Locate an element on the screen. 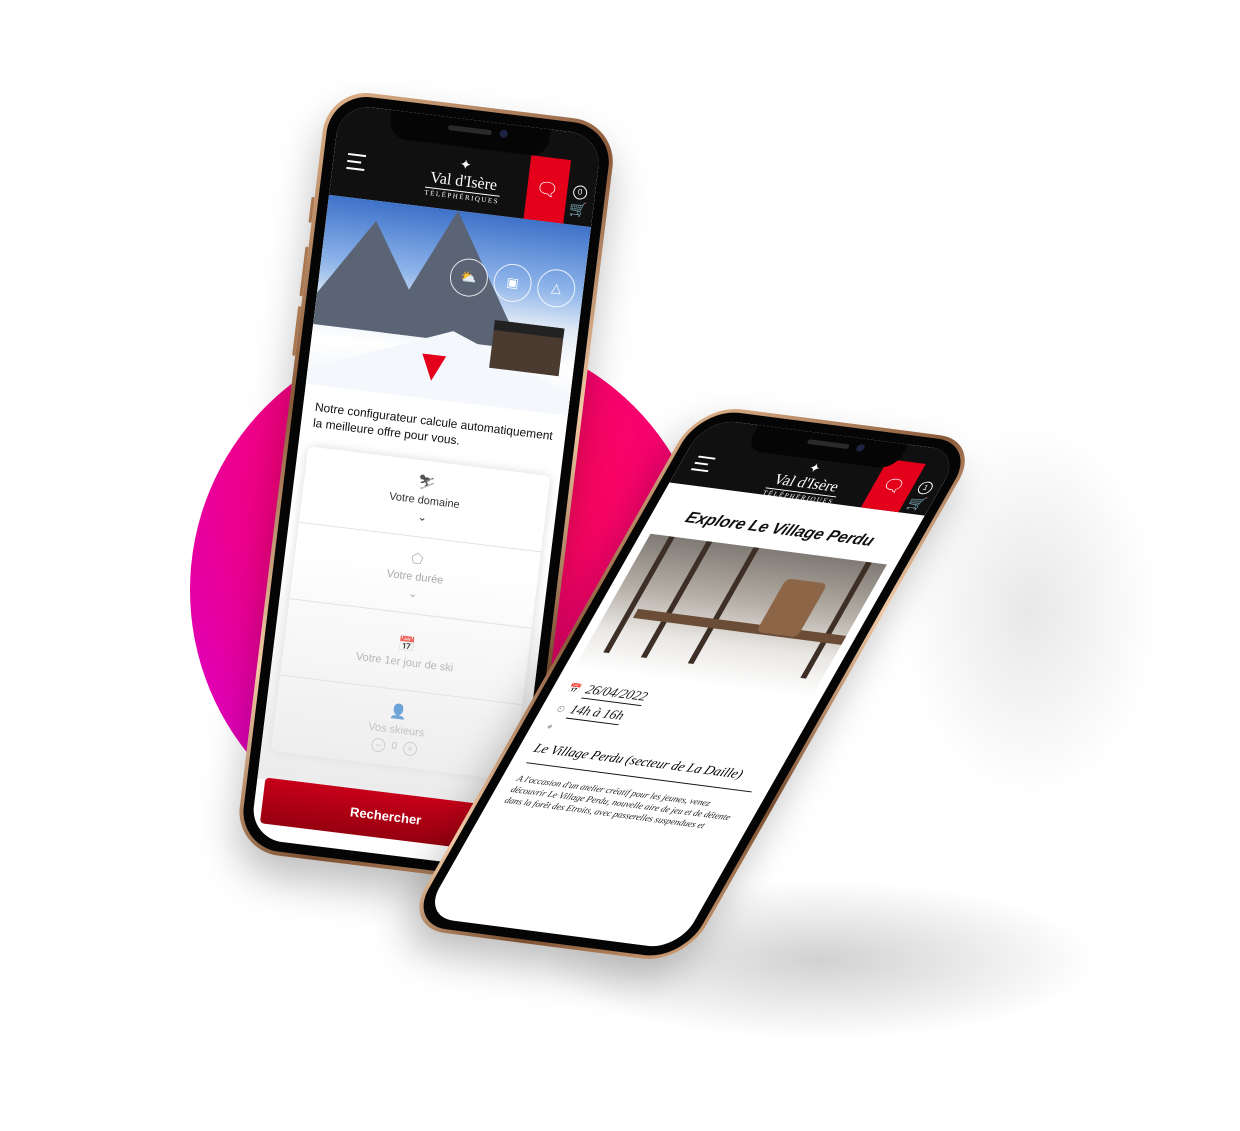 Image resolution: width=1240 pixels, height=1131 pixels. cloud-sun-icon: ⛅ is located at coordinates (469, 277).